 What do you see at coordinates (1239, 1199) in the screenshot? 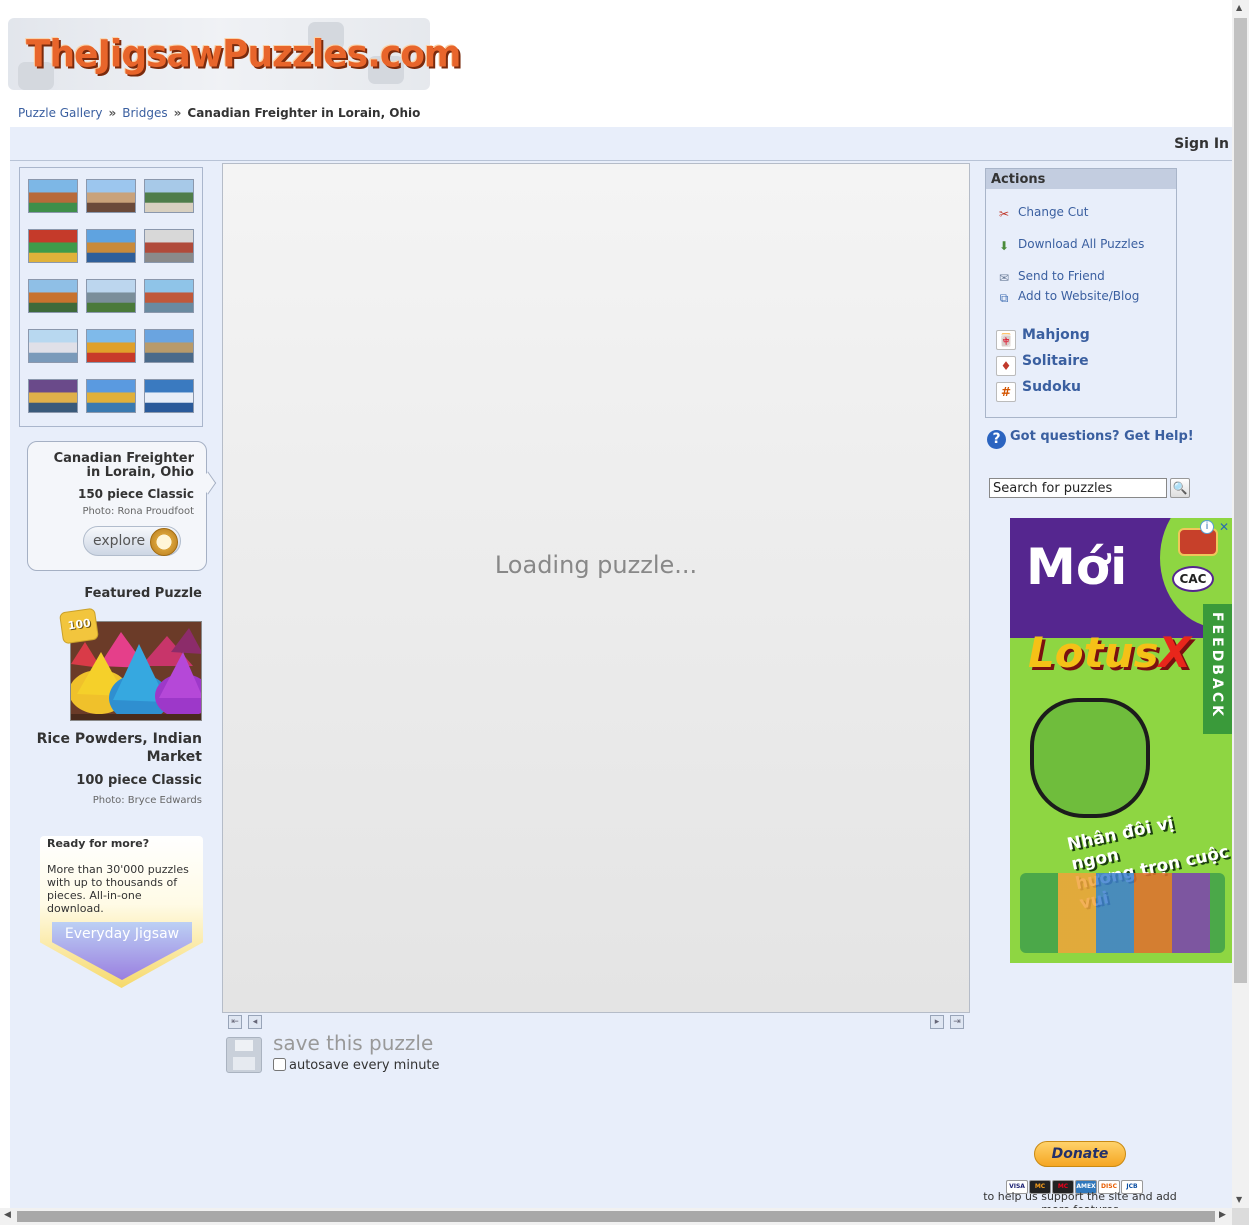
I see `scroll-down-icon: ▼` at bounding box center [1239, 1199].